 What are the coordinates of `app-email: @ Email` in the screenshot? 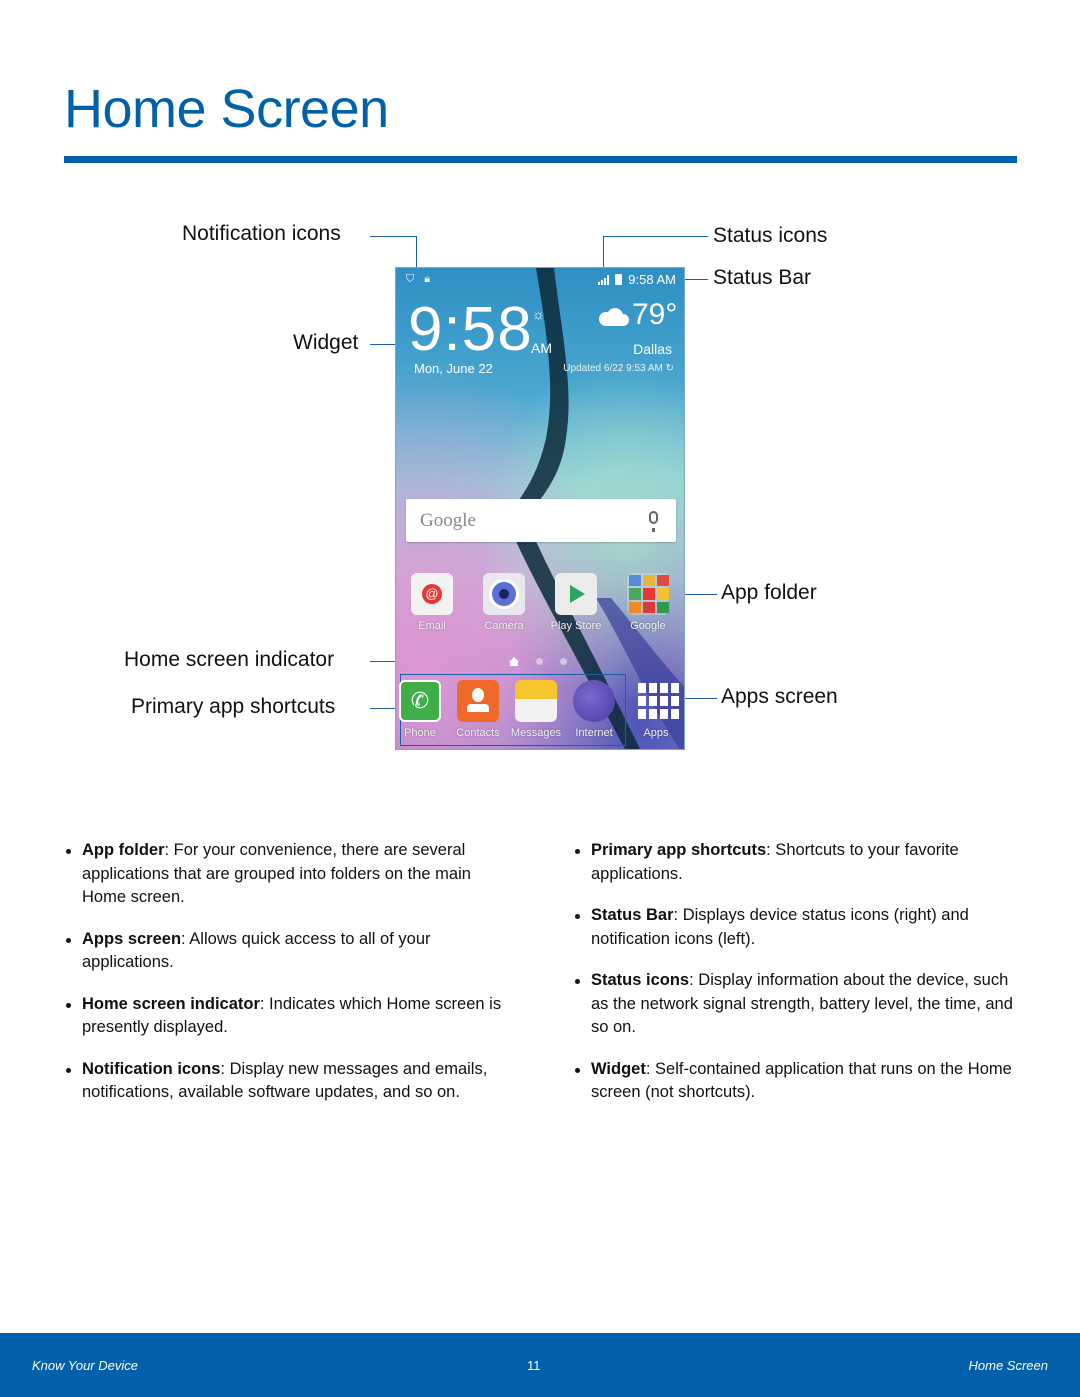 It's located at (432, 602).